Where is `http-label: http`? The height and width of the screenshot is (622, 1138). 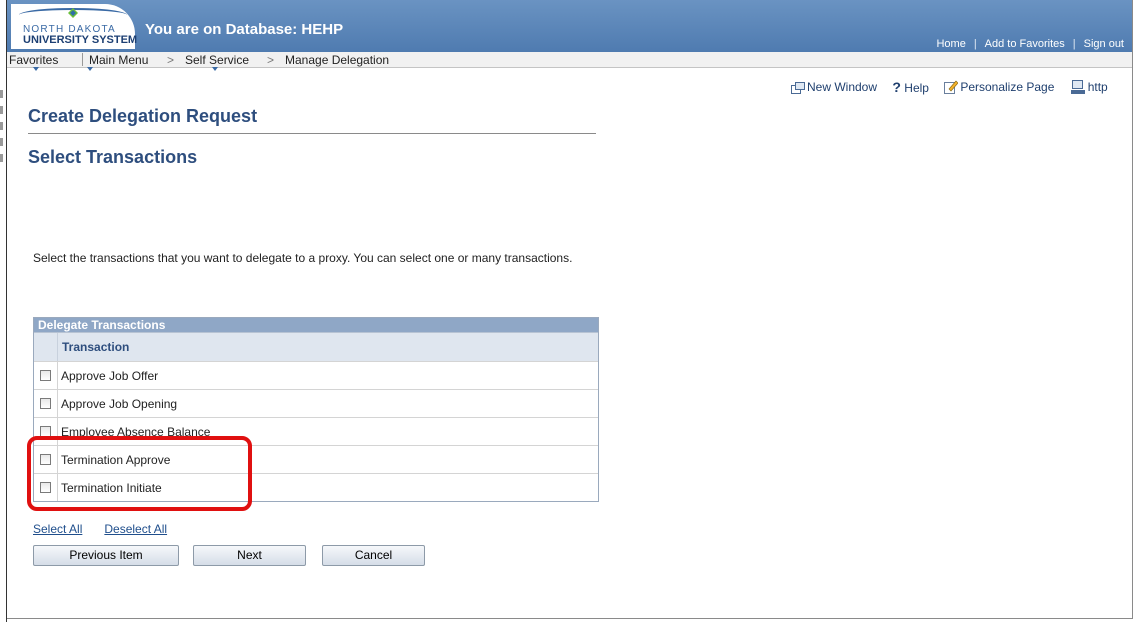 http-label: http is located at coordinates (1097, 86).